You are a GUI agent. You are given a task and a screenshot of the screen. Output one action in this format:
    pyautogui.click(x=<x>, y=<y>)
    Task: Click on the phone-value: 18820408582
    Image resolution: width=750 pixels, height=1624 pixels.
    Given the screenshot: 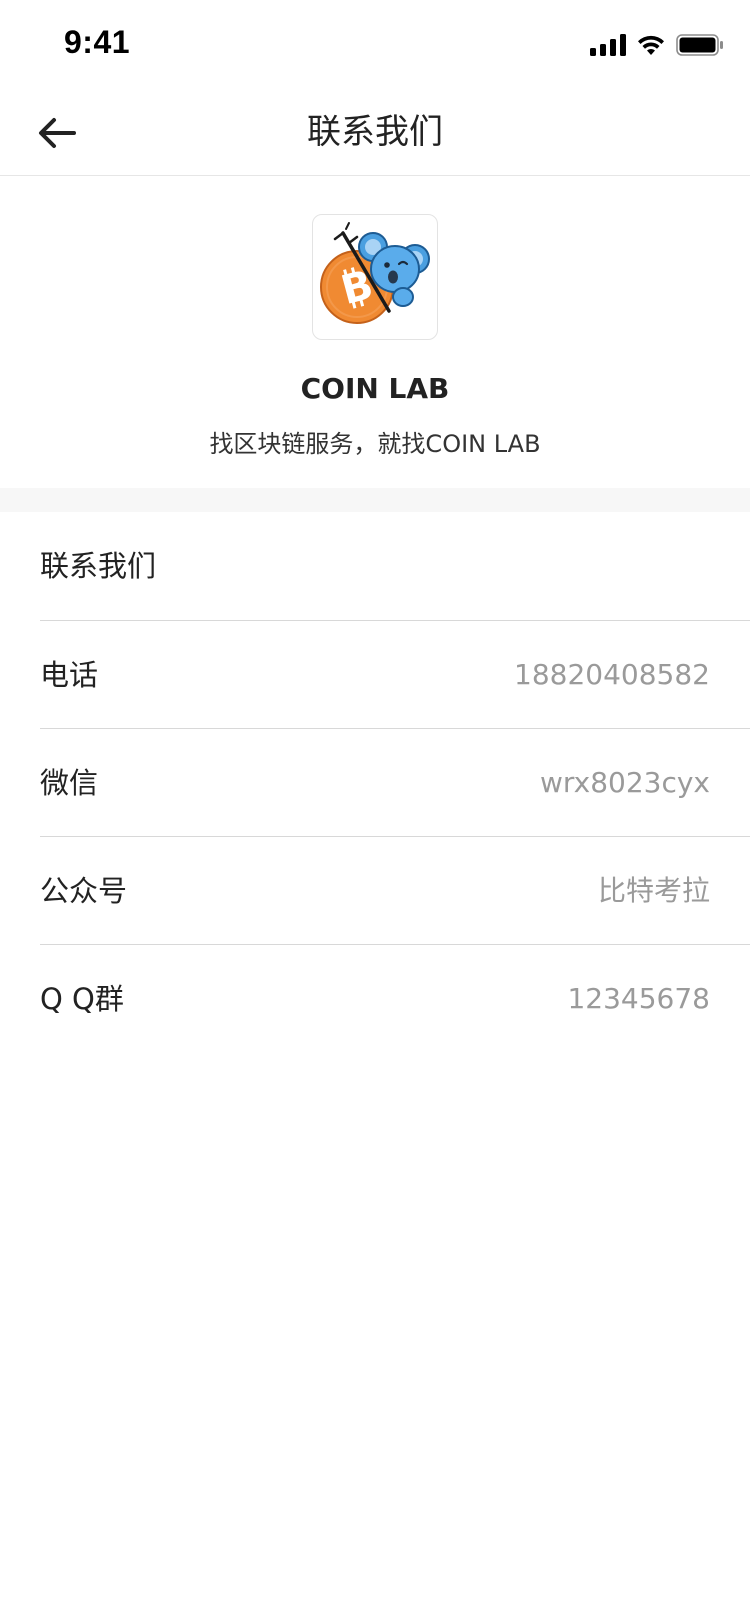 What is the action you would take?
    pyautogui.click(x=612, y=675)
    